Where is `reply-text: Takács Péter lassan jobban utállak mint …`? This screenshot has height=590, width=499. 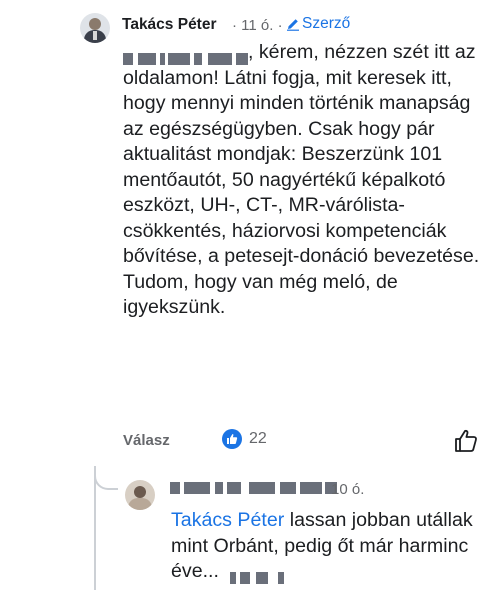
reply-text: Takács Péter lassan jobban utállak mint … is located at coordinates (322, 546).